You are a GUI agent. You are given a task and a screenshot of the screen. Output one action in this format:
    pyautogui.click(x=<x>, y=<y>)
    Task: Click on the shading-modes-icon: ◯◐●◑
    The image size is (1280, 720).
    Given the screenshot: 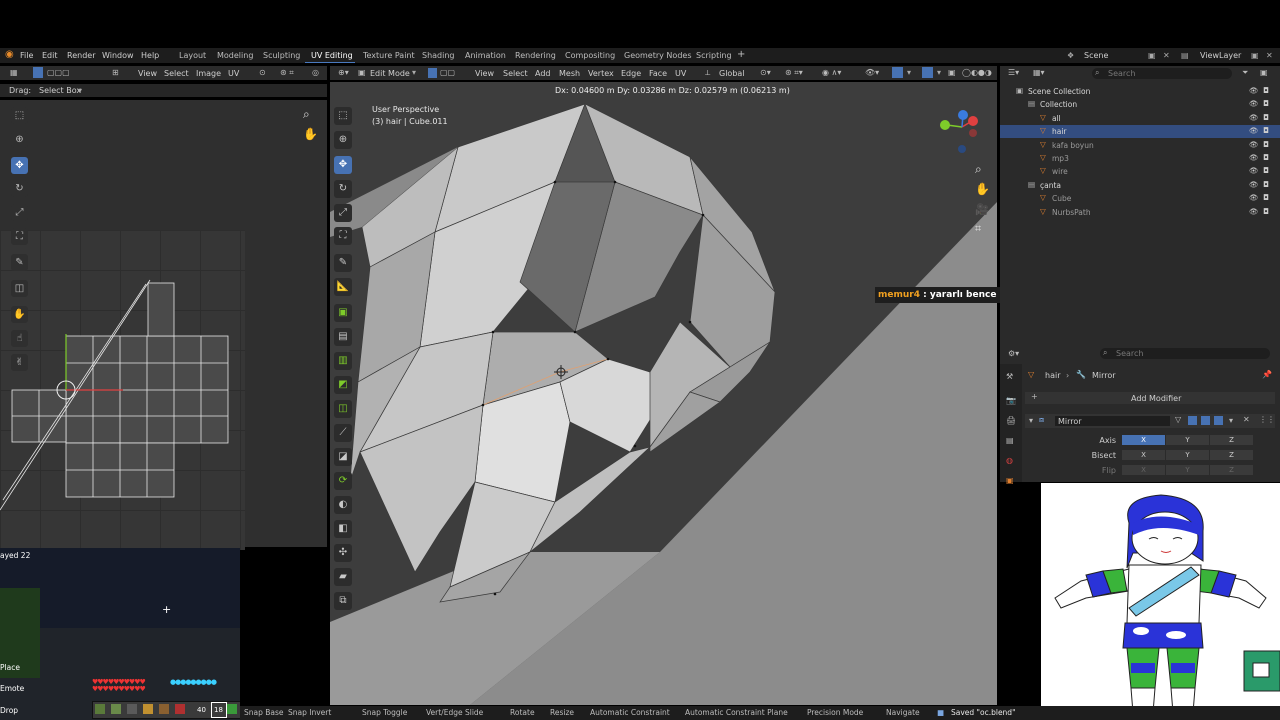 What is the action you would take?
    pyautogui.click(x=977, y=72)
    